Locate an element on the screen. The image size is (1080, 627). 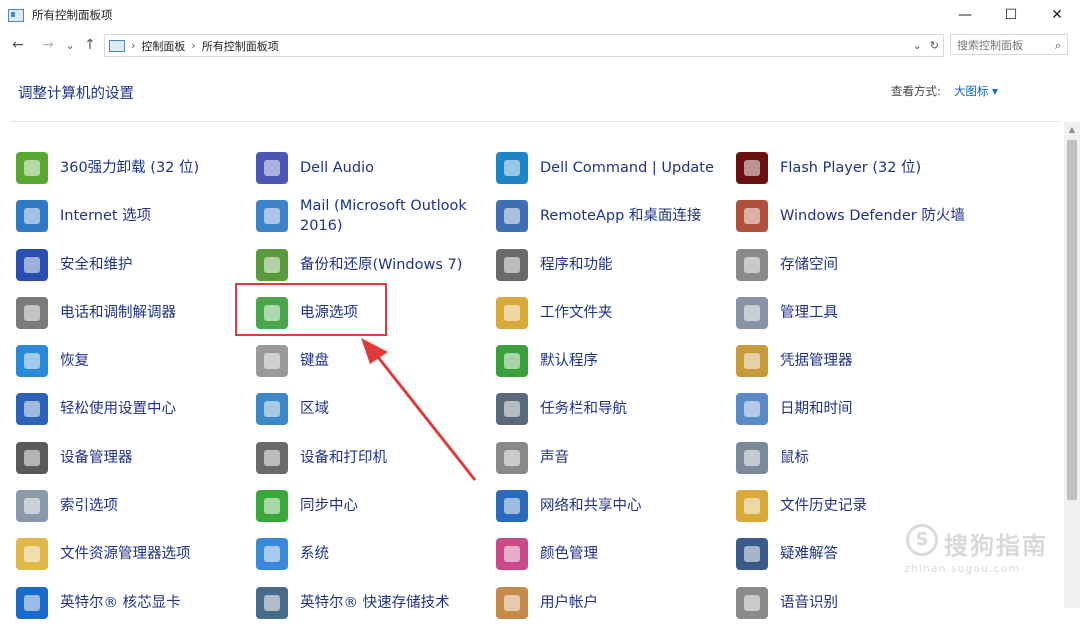
watermark-url: zhinan.sogou.com is located at coordinates (962, 568).